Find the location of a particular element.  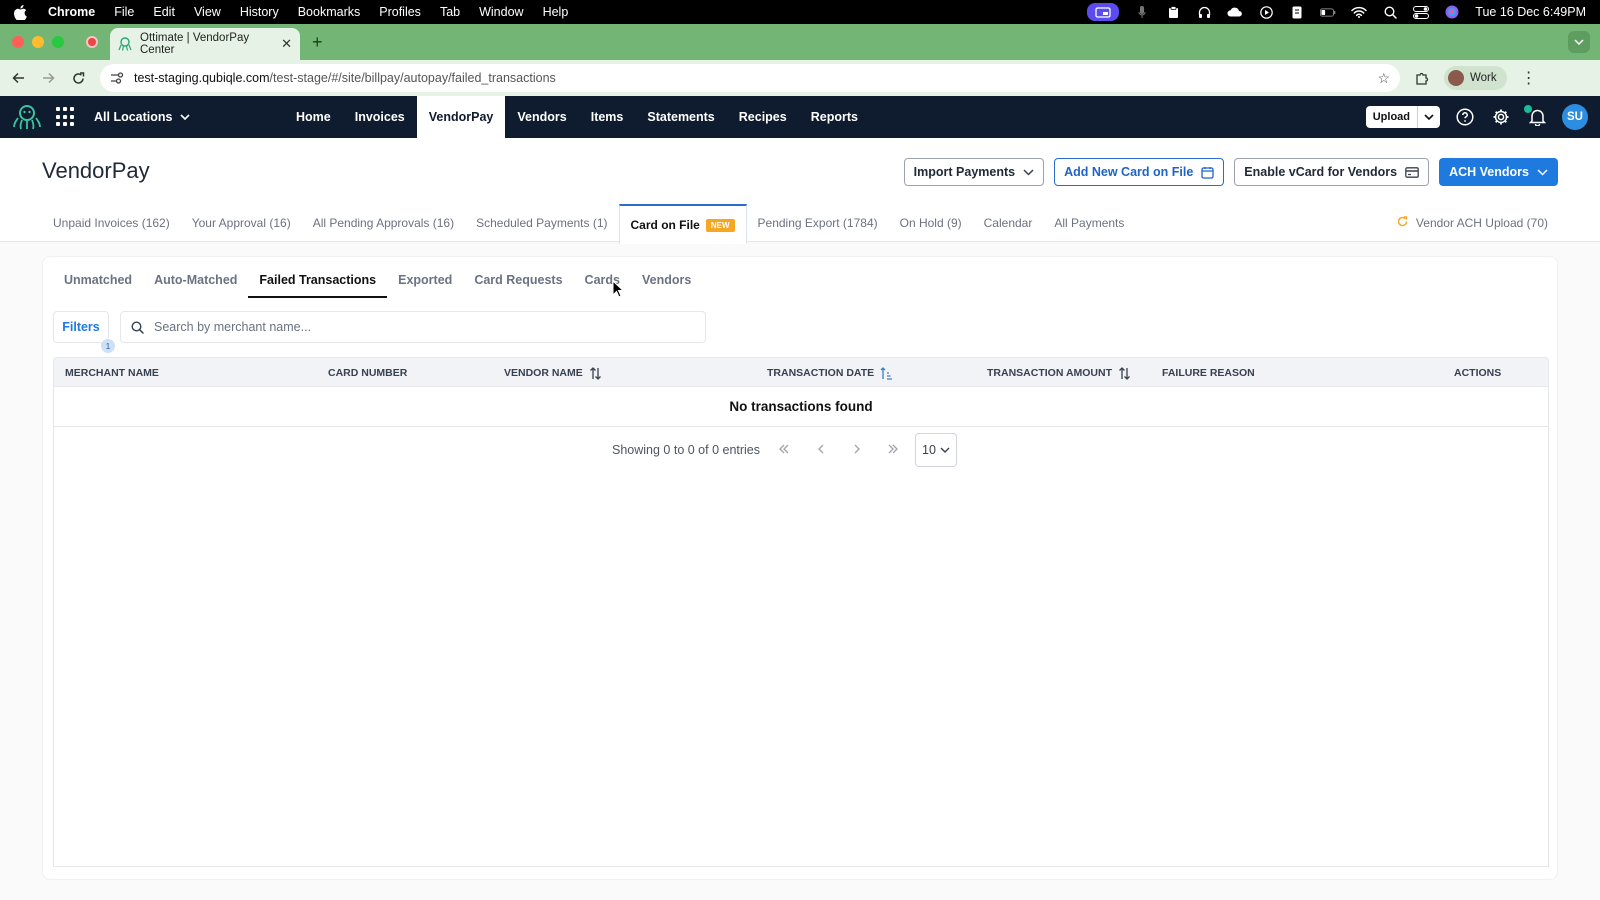

control-center-icon is located at coordinates (1421, 12).